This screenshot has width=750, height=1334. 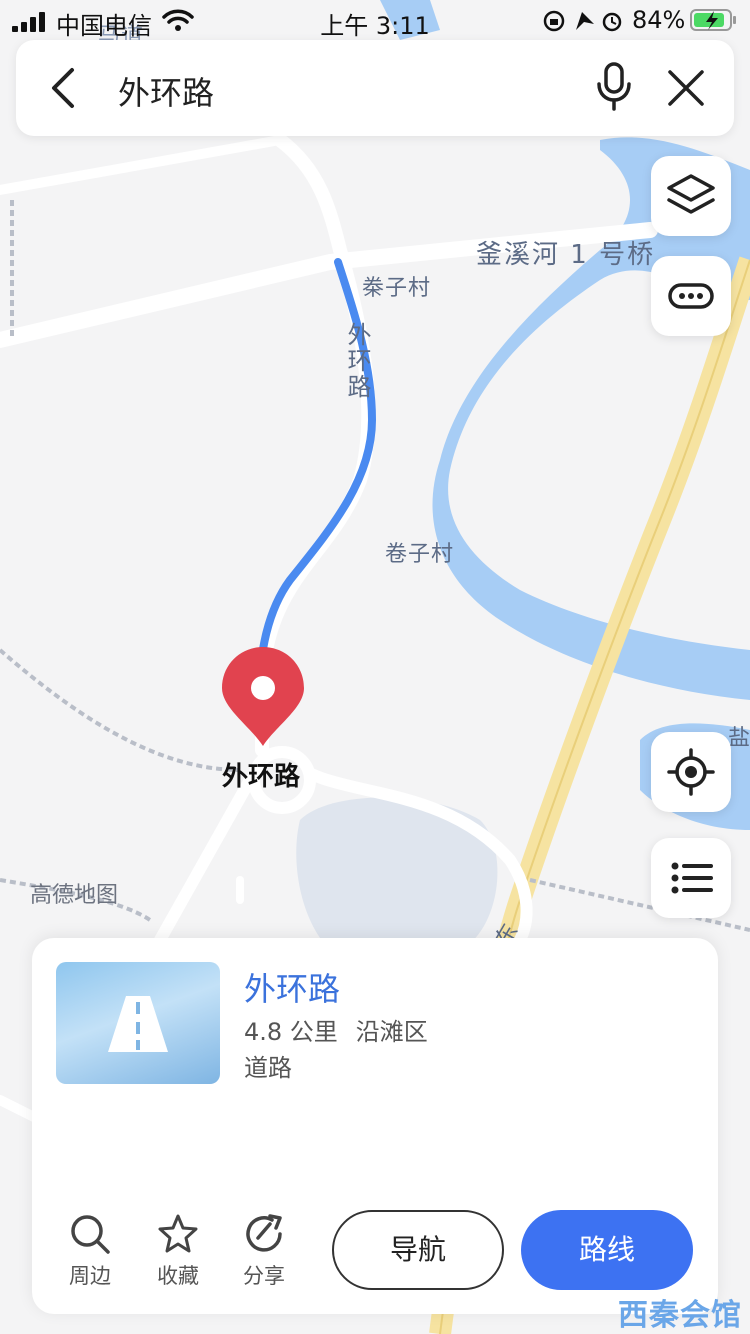 I want to click on status-icons, so click(x=582, y=21).